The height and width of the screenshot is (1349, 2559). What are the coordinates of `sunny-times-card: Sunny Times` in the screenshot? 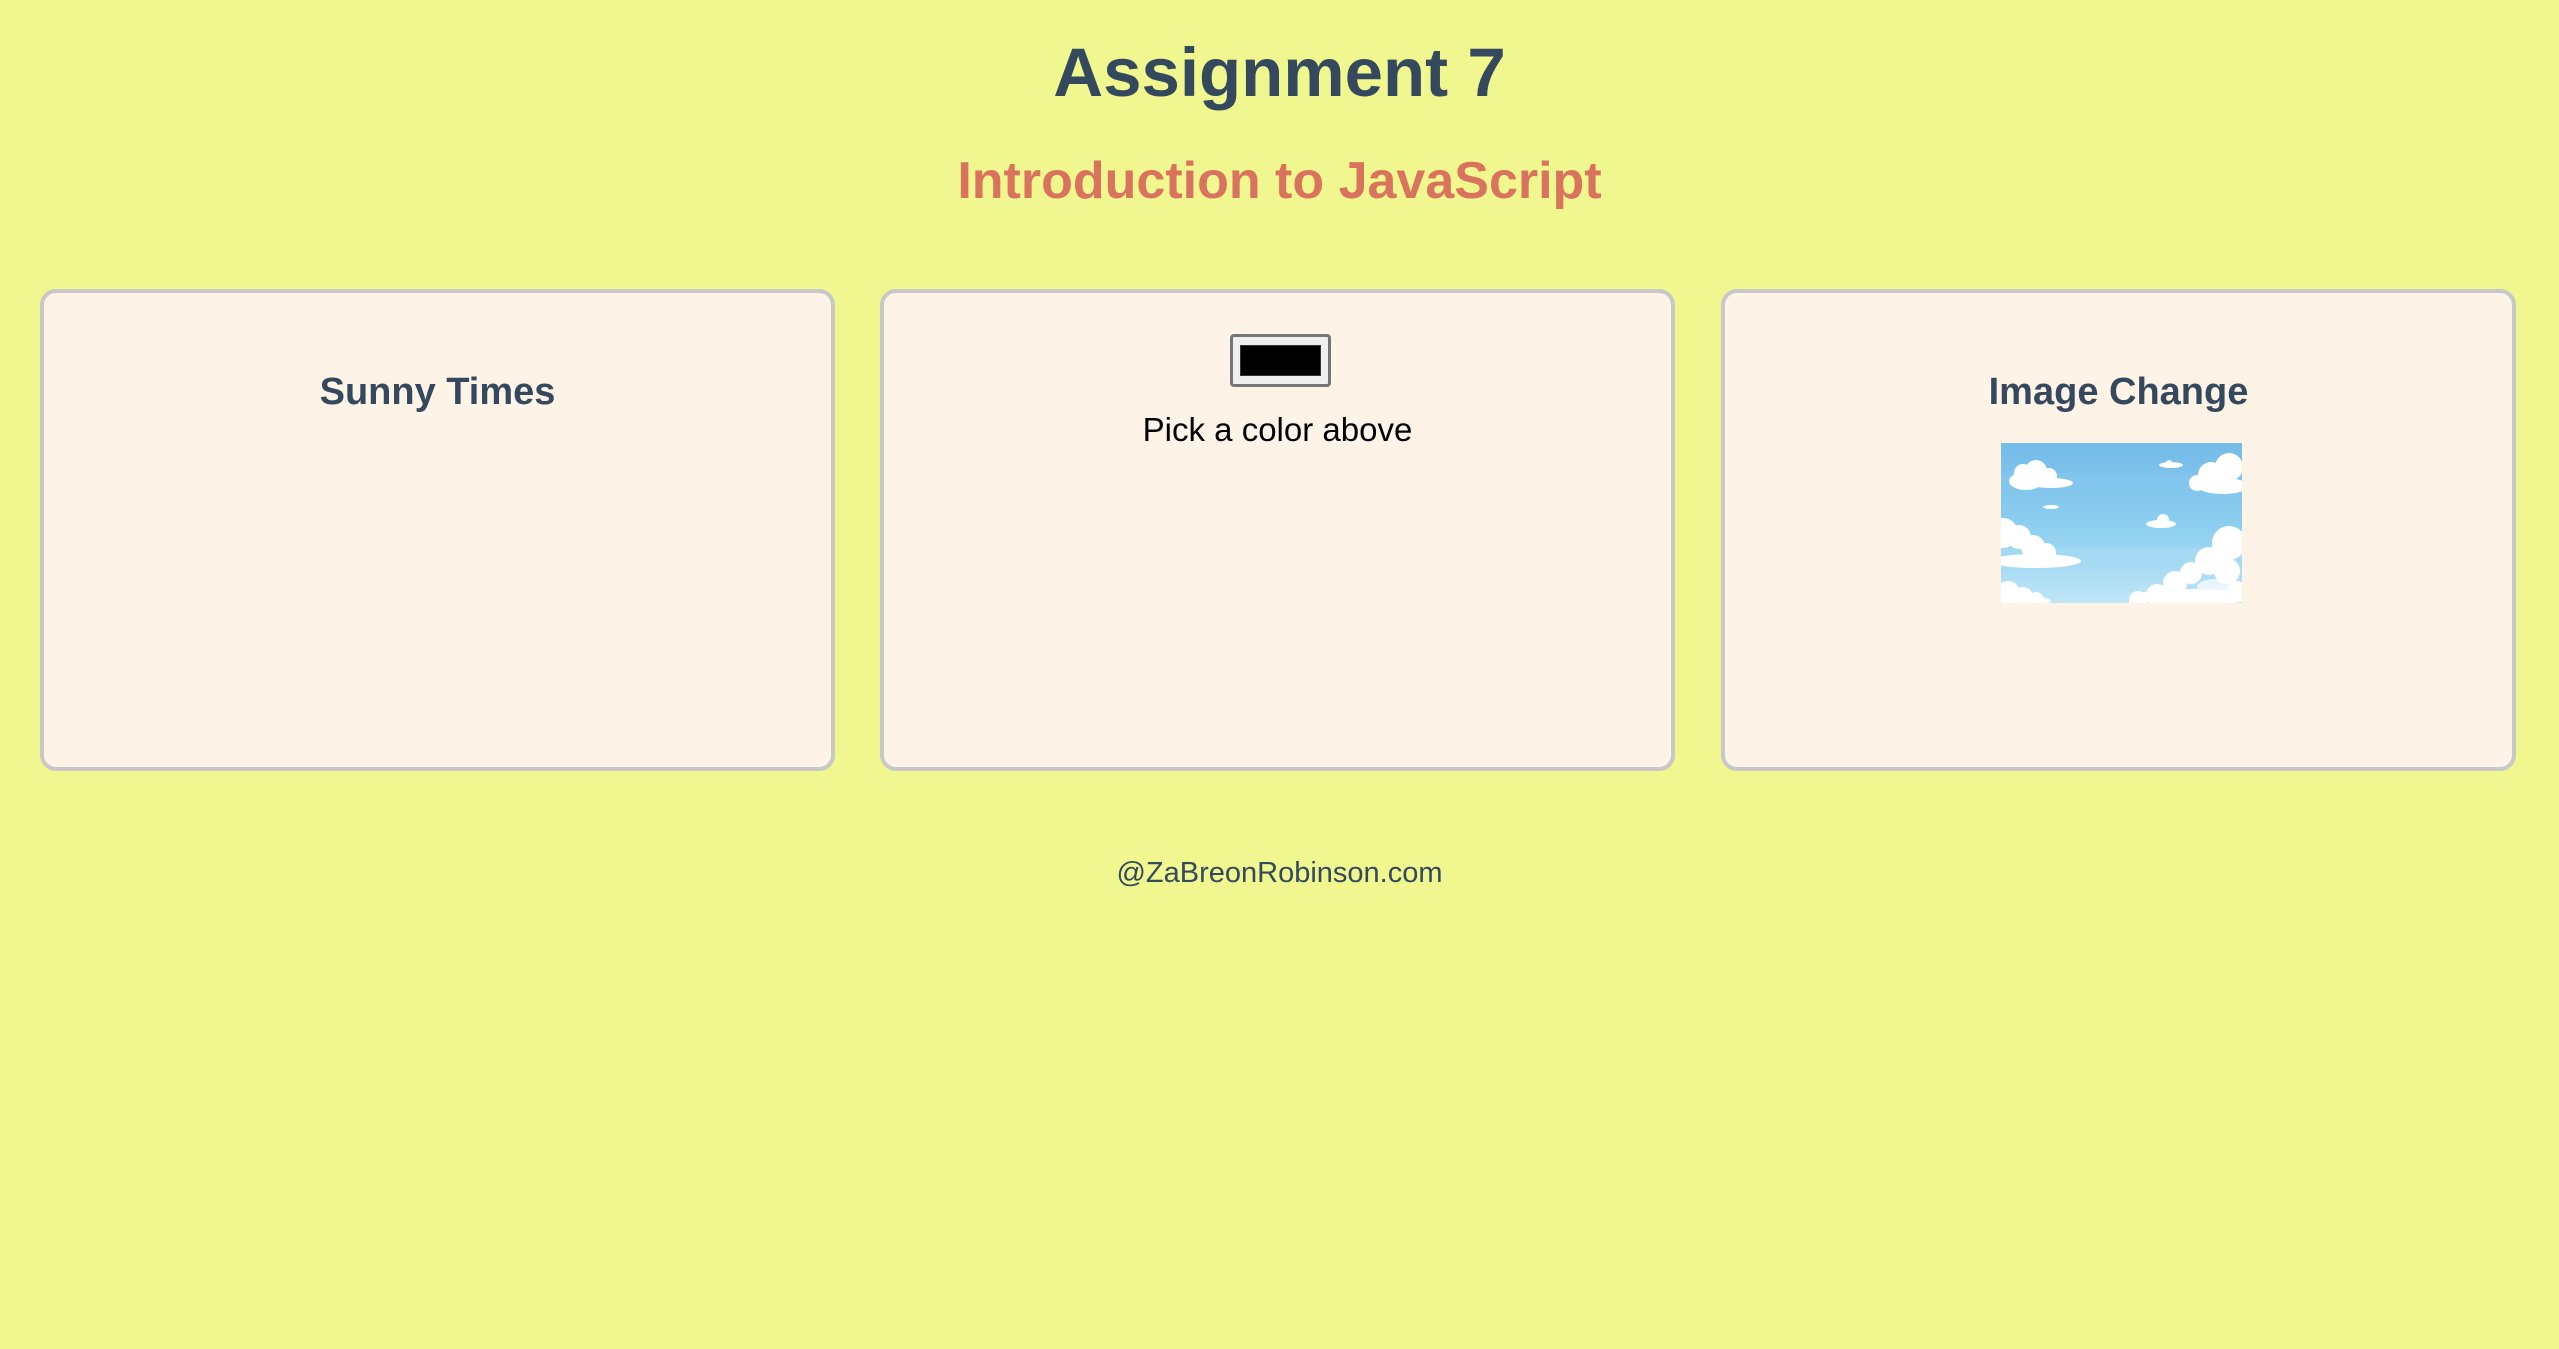 It's located at (437, 530).